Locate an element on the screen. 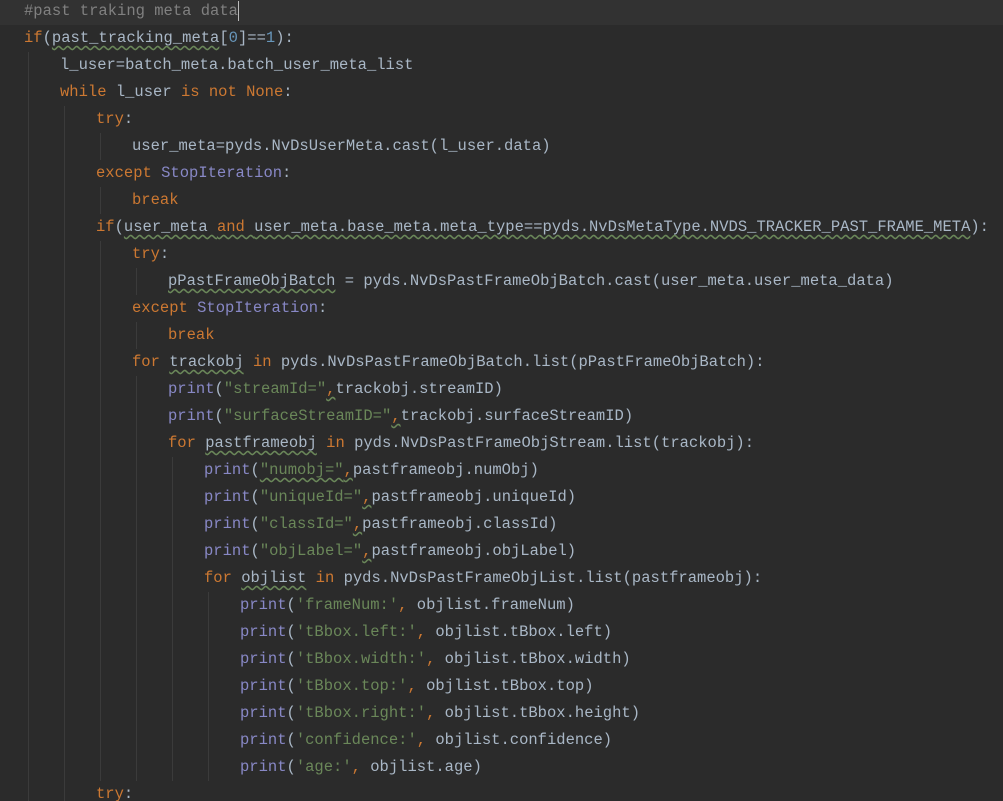  code-text: print("streamId=",trackobj.streamID) is located at coordinates (335, 389).